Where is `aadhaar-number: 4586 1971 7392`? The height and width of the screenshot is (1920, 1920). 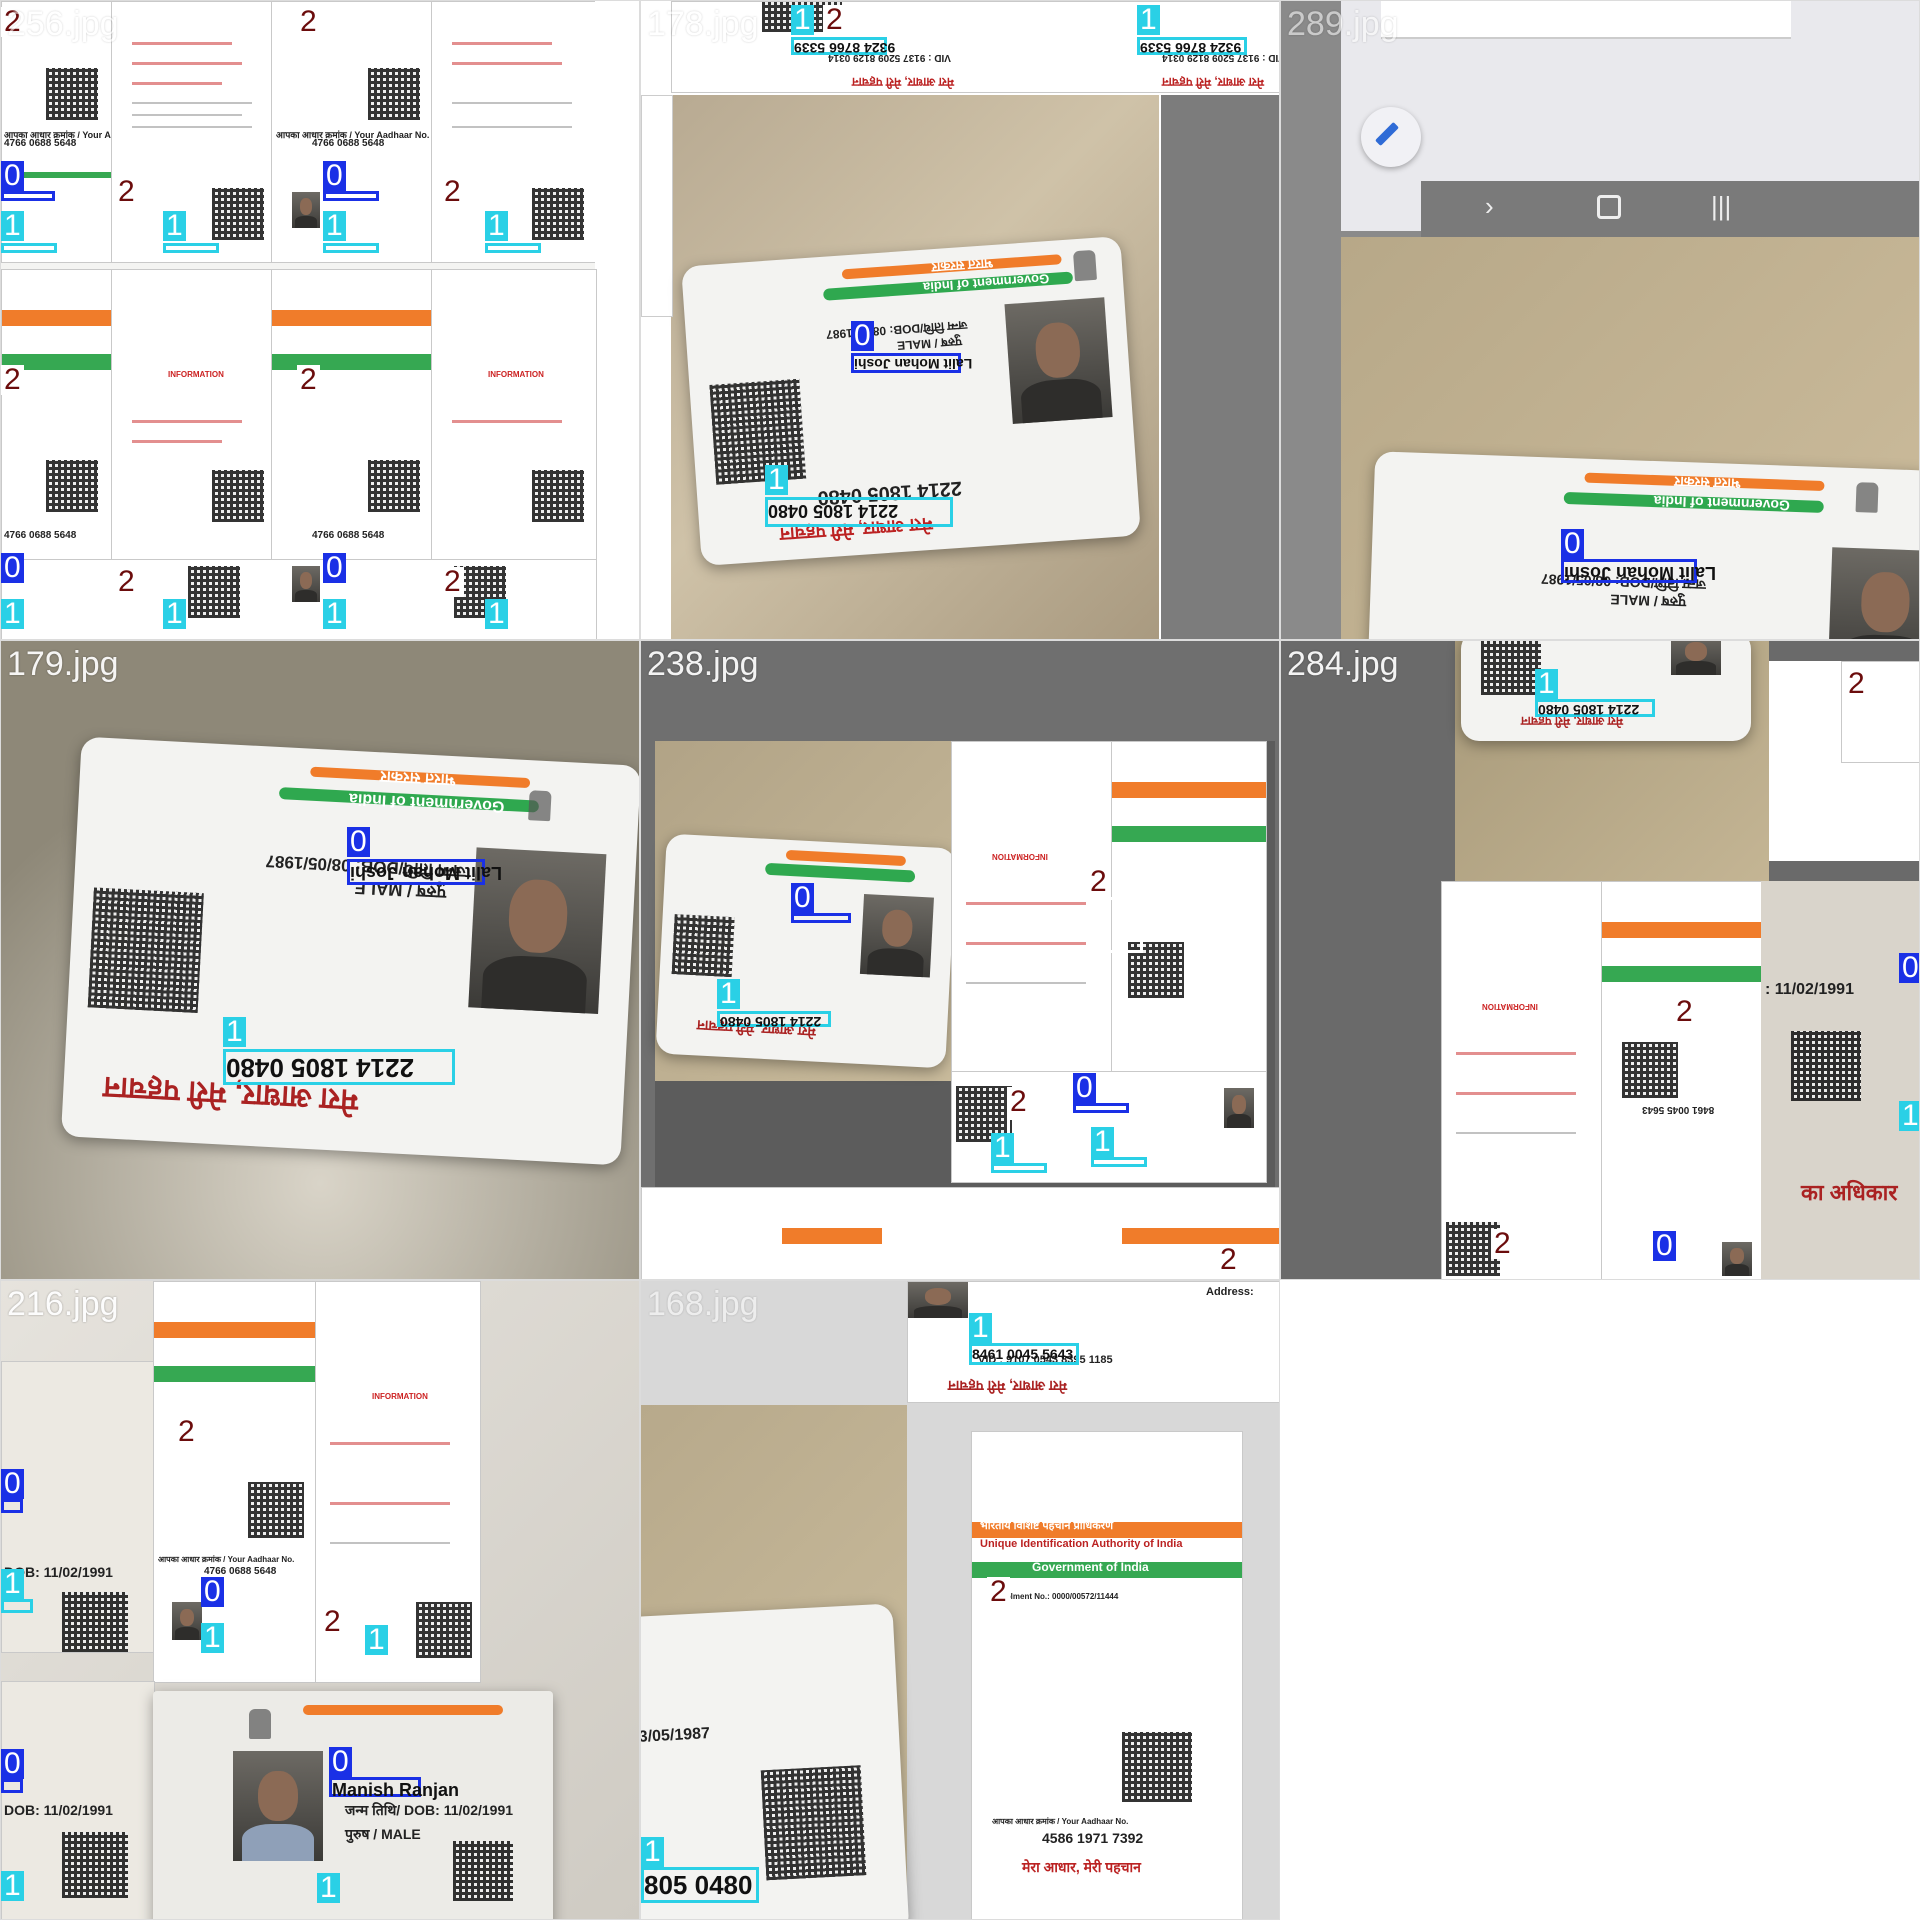
aadhaar-number: 4586 1971 7392 is located at coordinates (1093, 1838).